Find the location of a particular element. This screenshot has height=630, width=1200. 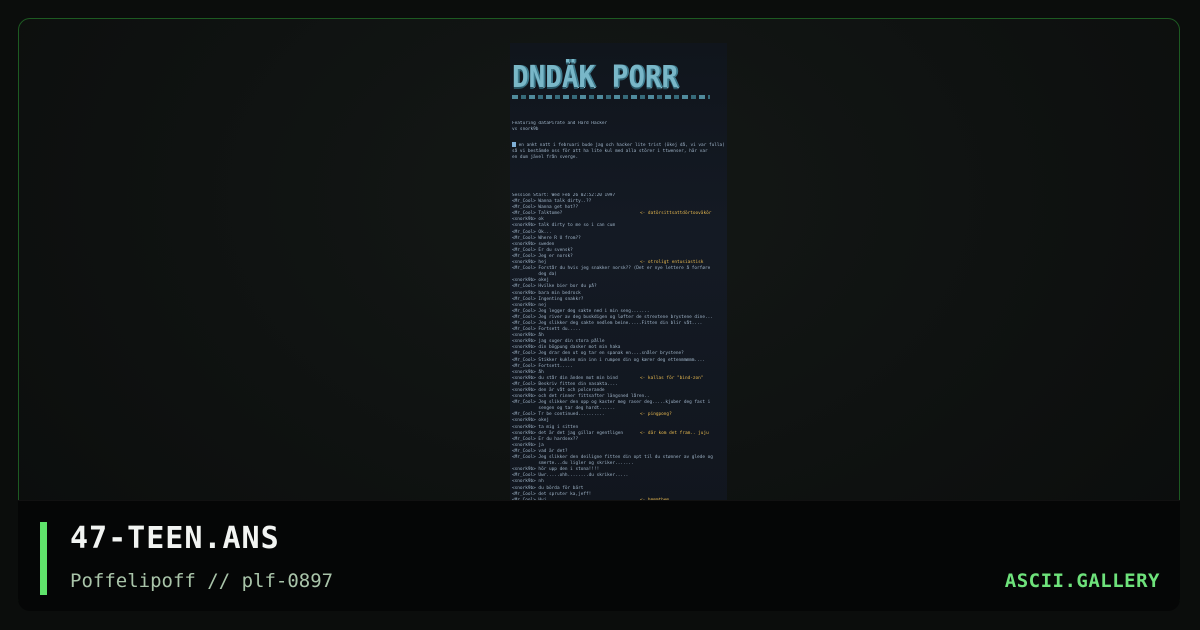

chat-line-text: <Mr_Cool> vad är det? is located at coordinates (540, 451).